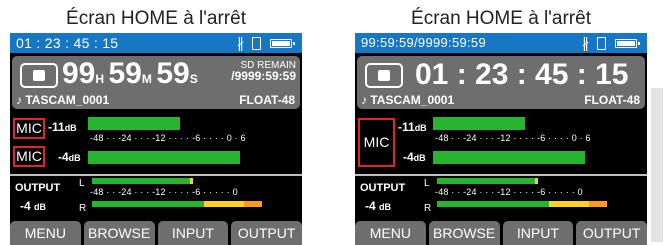  I want to click on timecode: 01 : 23 : 45 : 15, so click(67, 43).